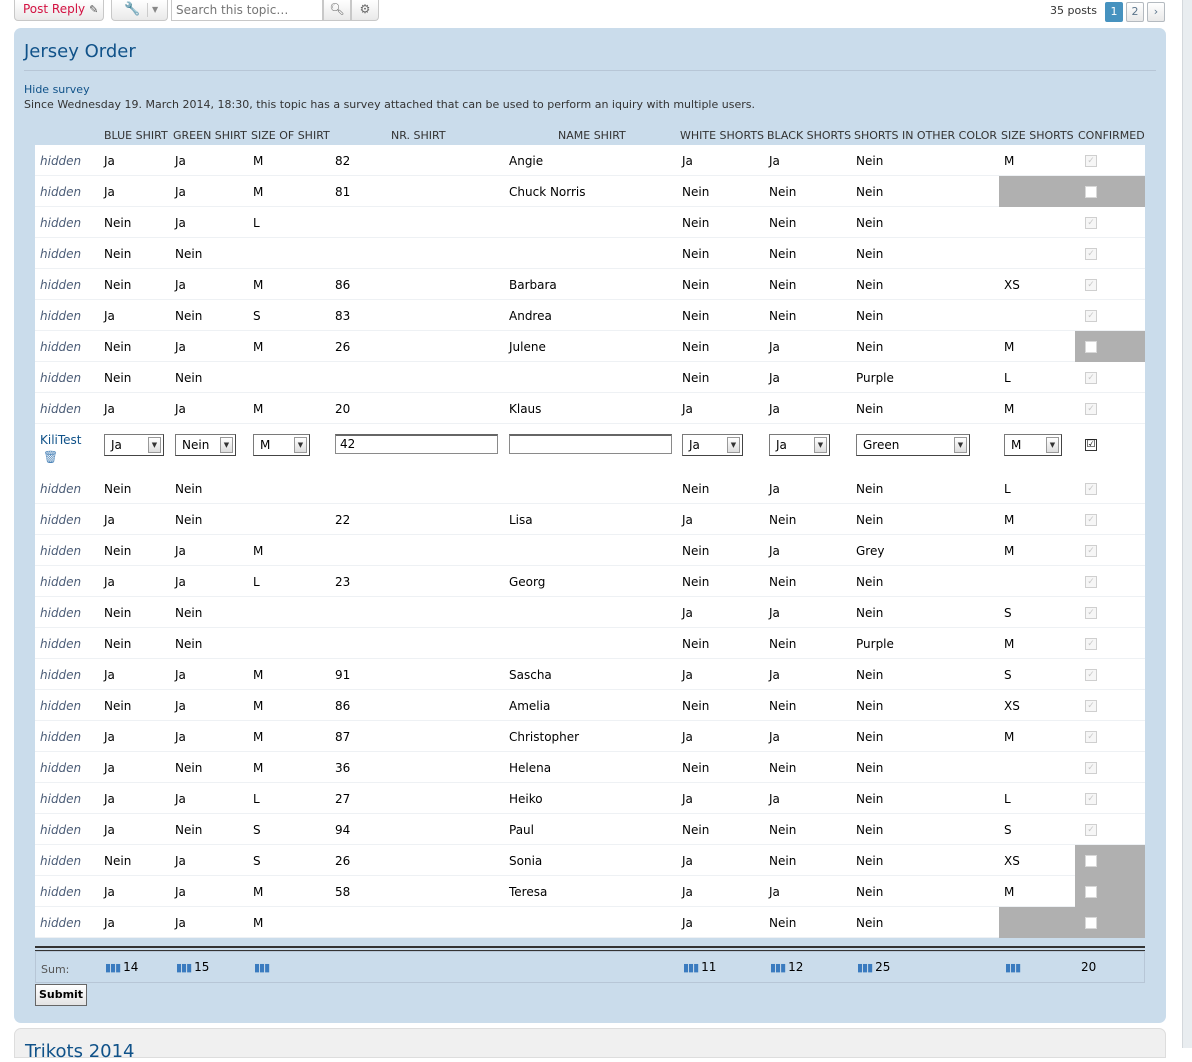 This screenshot has width=1192, height=1062. I want to click on sum-black-shorts: ▮▮▮ 12, so click(786, 967).